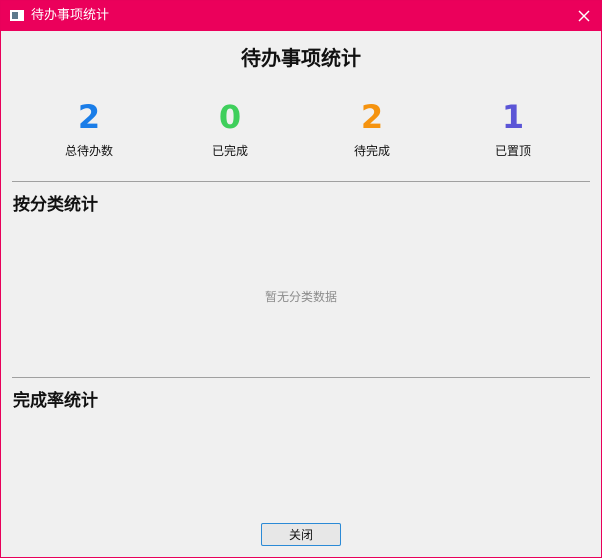  Describe the element at coordinates (55, 401) in the screenshot. I see `completion-section-title: 完成率统计` at that location.